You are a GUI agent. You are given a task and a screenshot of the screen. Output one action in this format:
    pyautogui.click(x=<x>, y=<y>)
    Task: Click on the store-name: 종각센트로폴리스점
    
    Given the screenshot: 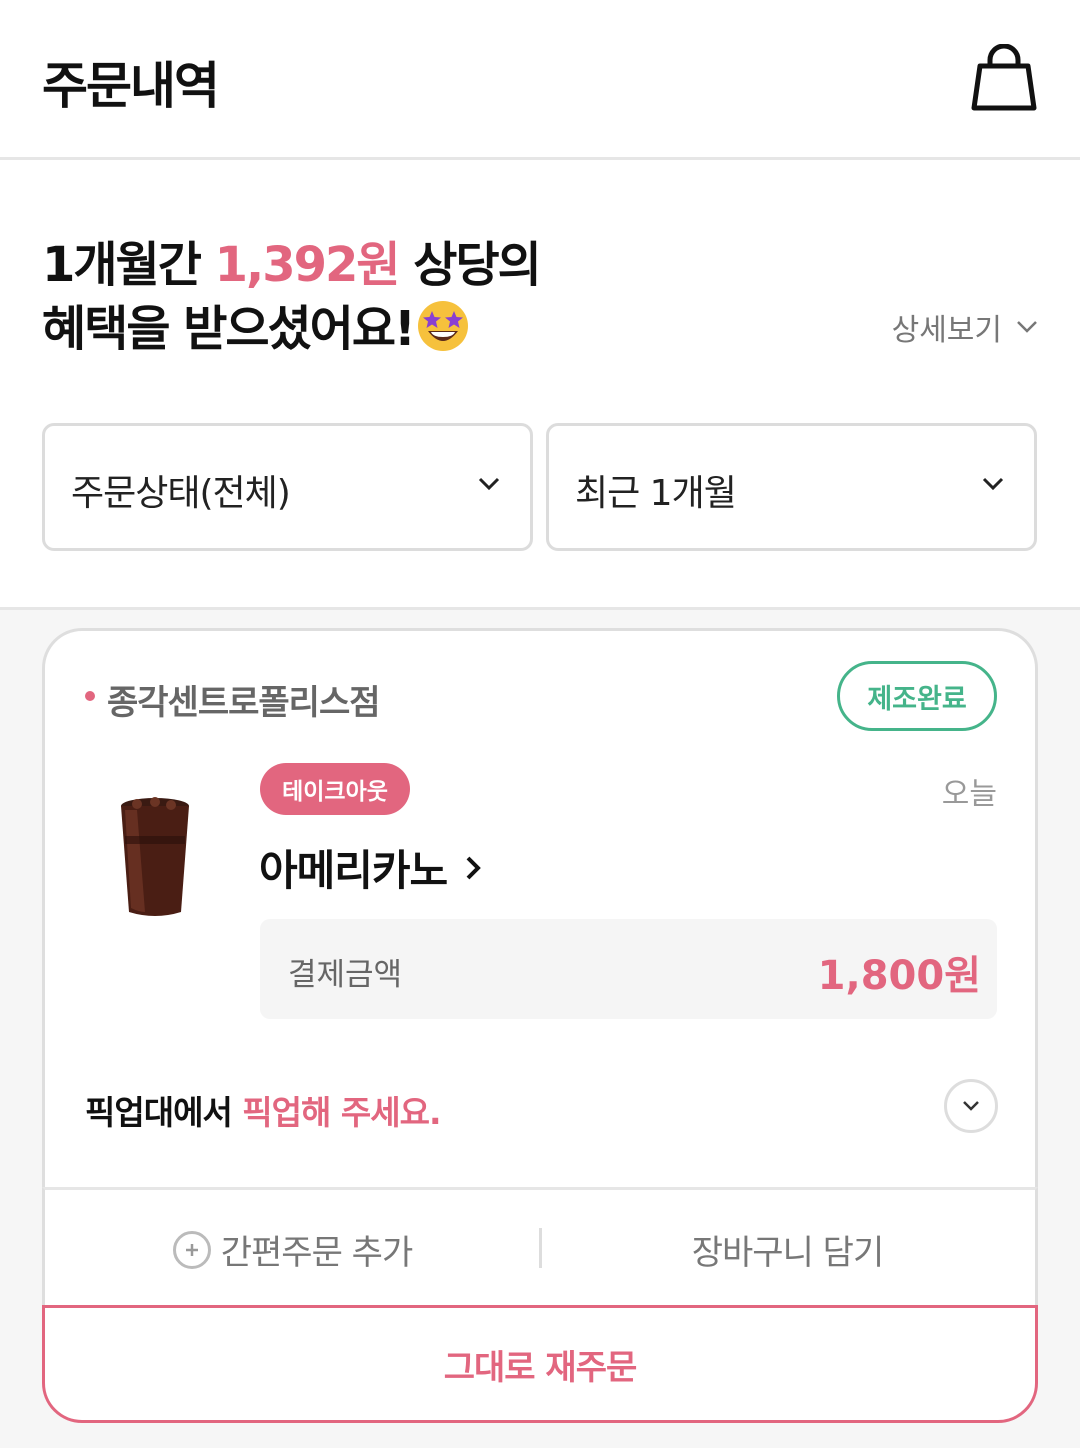 What is the action you would take?
    pyautogui.click(x=244, y=703)
    